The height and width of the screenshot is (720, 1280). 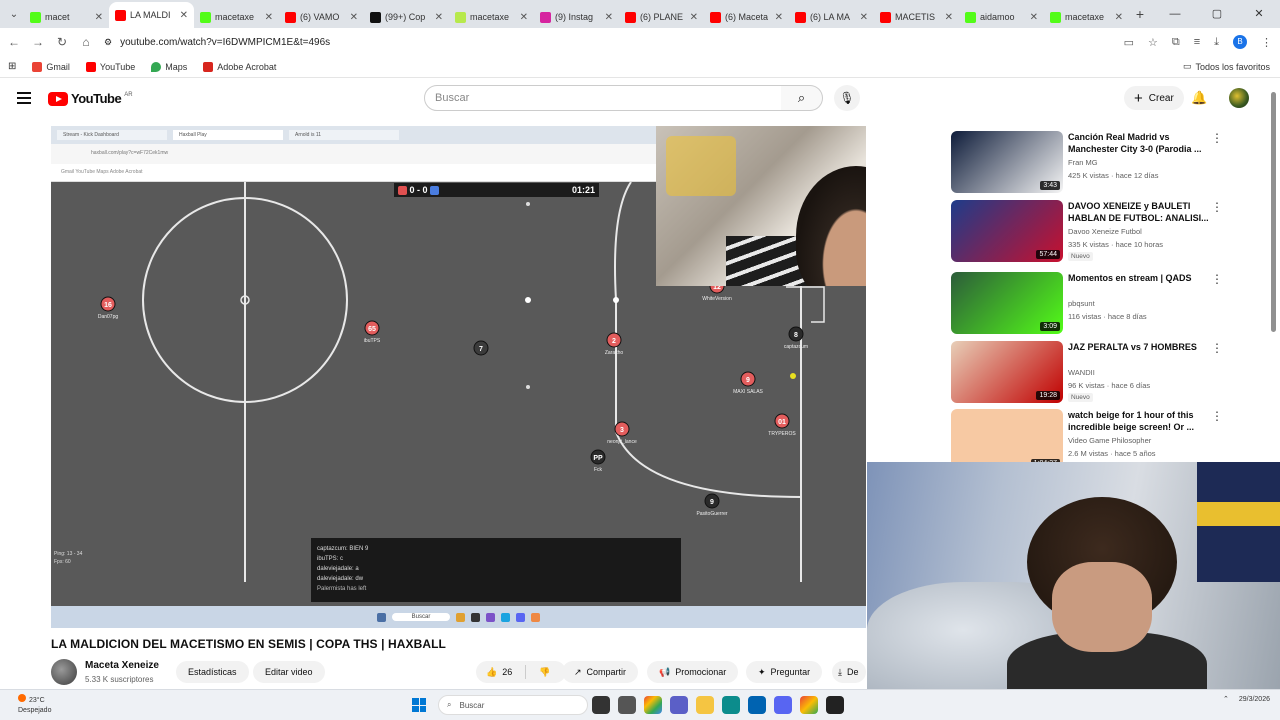 I want to click on downloads-icon: ⤓, so click(x=1216, y=42).